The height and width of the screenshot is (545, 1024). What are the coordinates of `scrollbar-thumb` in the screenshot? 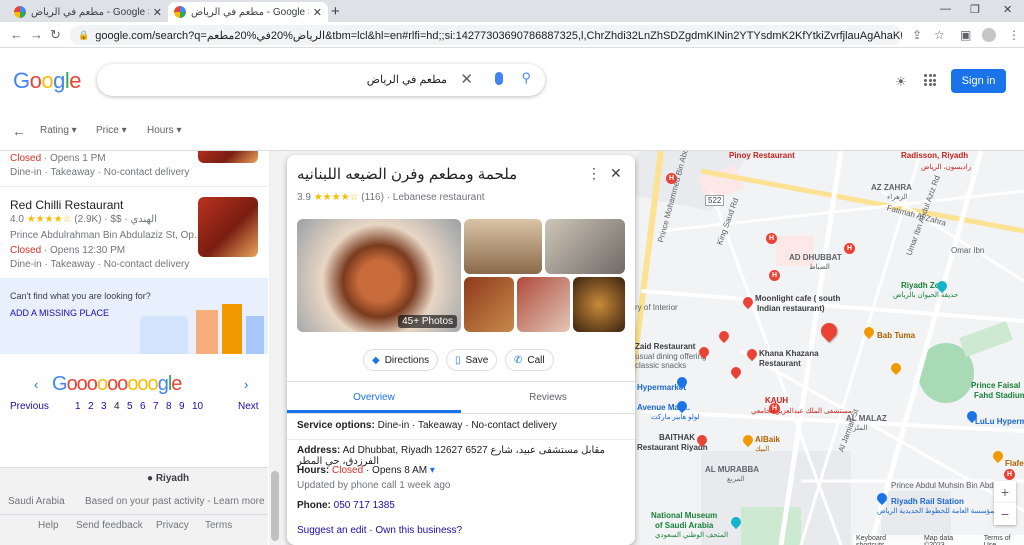 It's located at (275, 506).